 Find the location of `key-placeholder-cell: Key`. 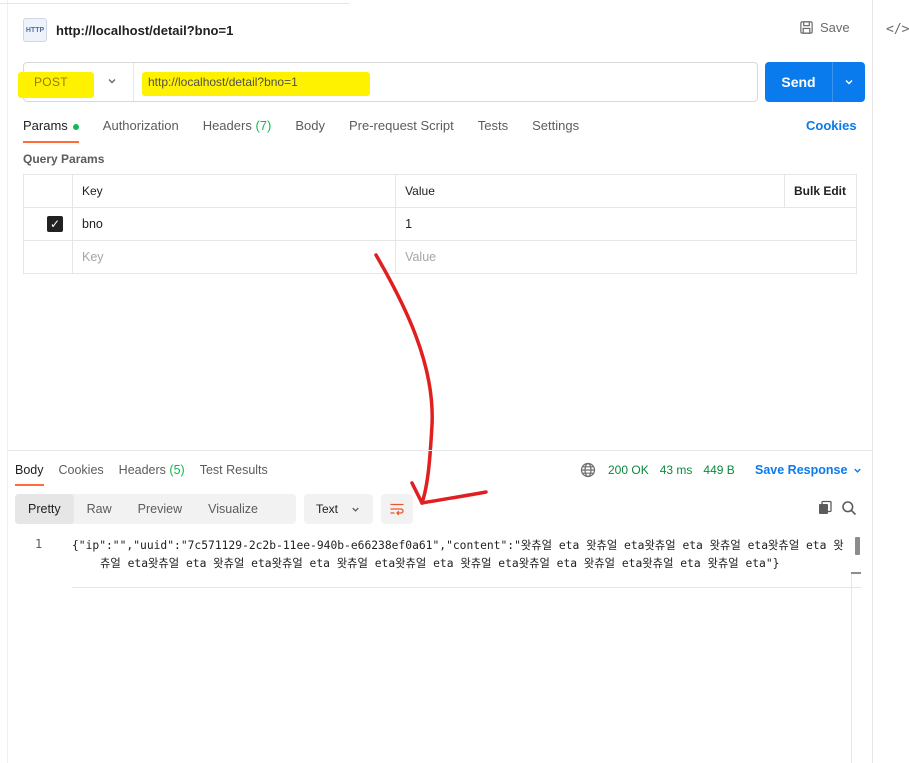

key-placeholder-cell: Key is located at coordinates (234, 257).